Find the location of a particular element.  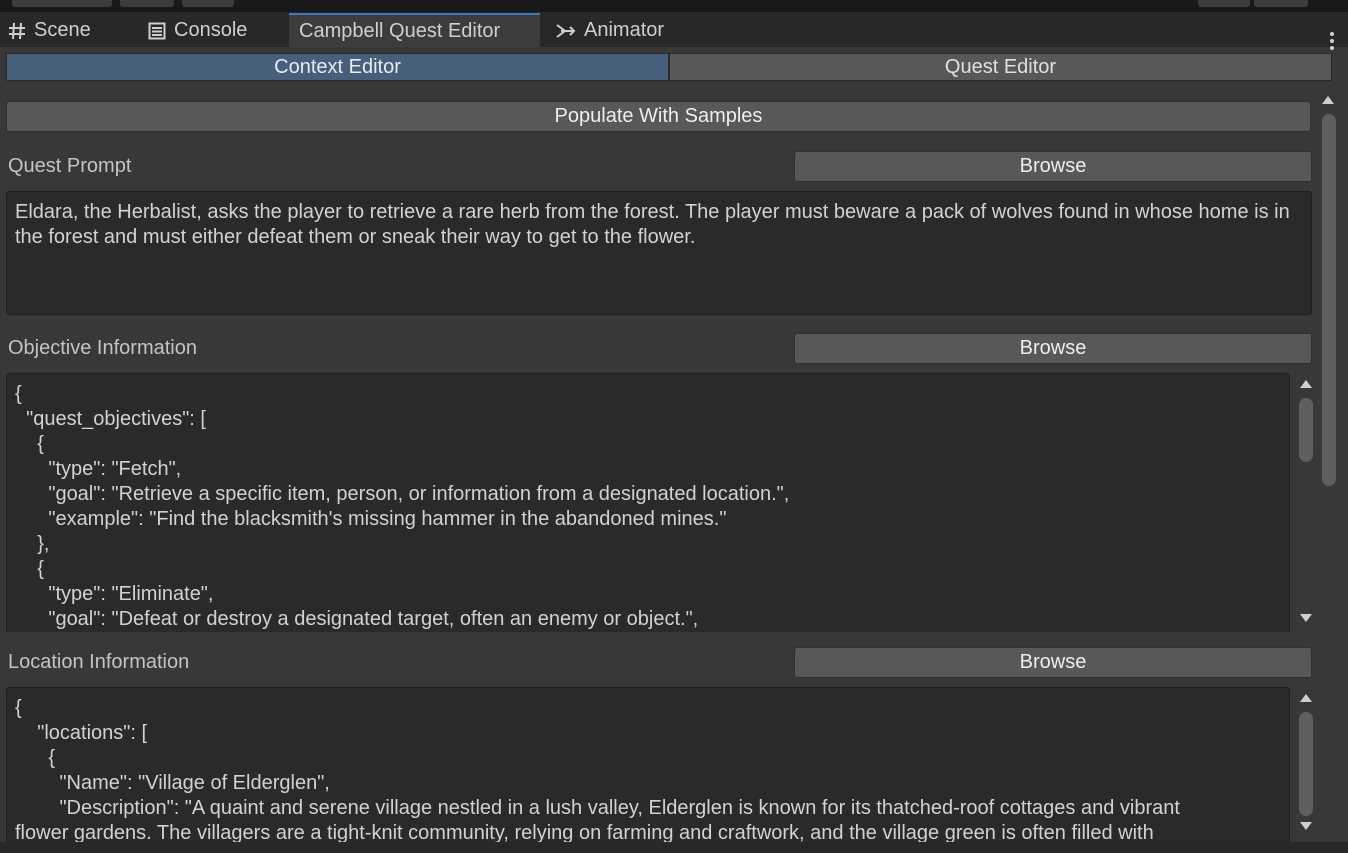

button-label: Populate With Samples is located at coordinates (658, 116).